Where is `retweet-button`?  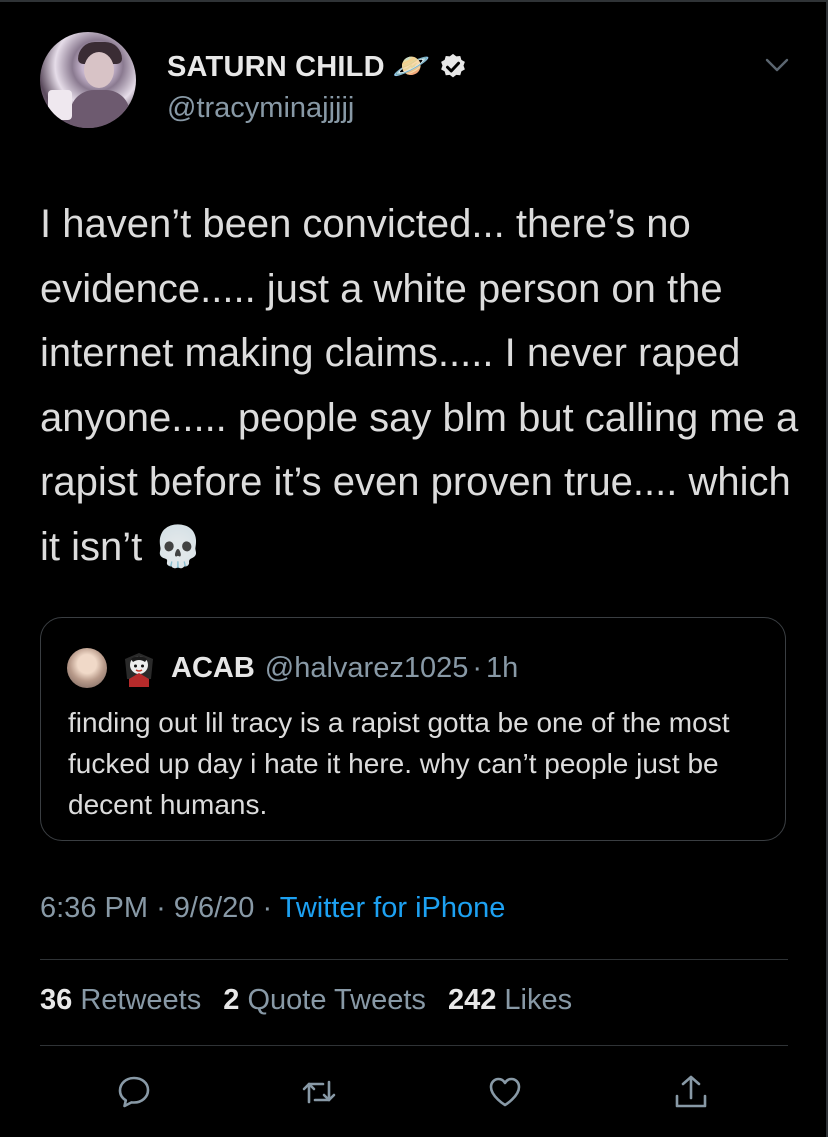 retweet-button is located at coordinates (319, 1092).